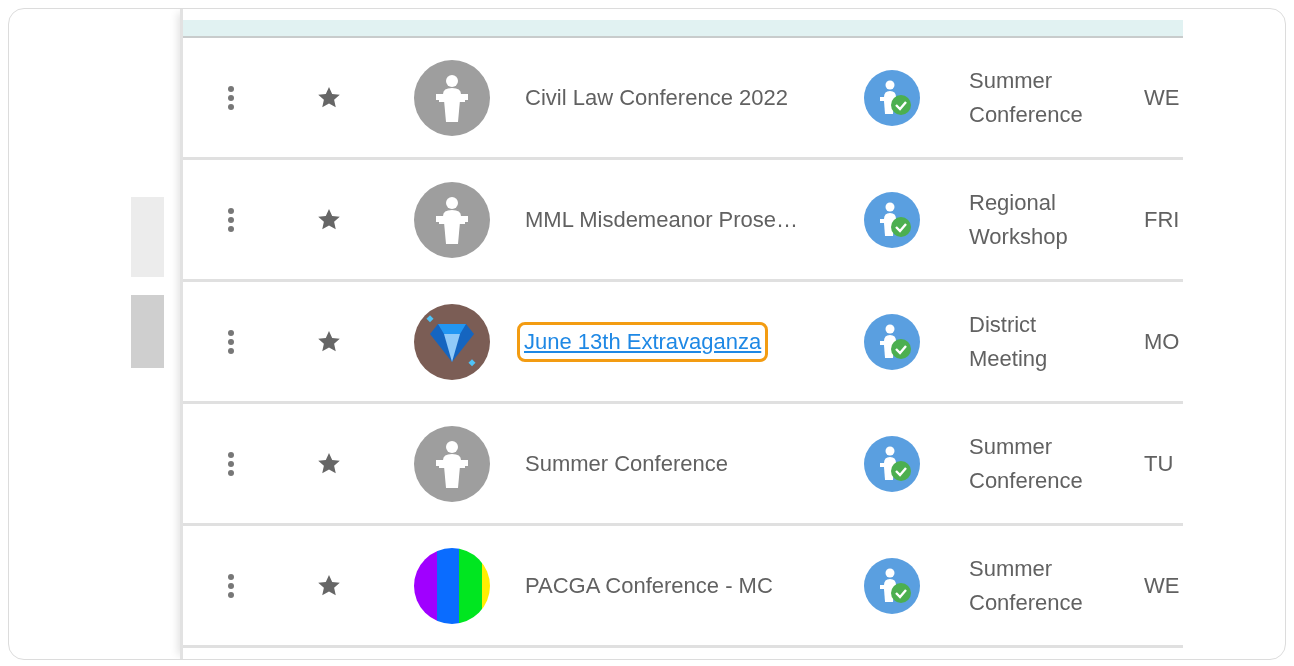  I want to click on event-name: Summer Conference, so click(626, 464).